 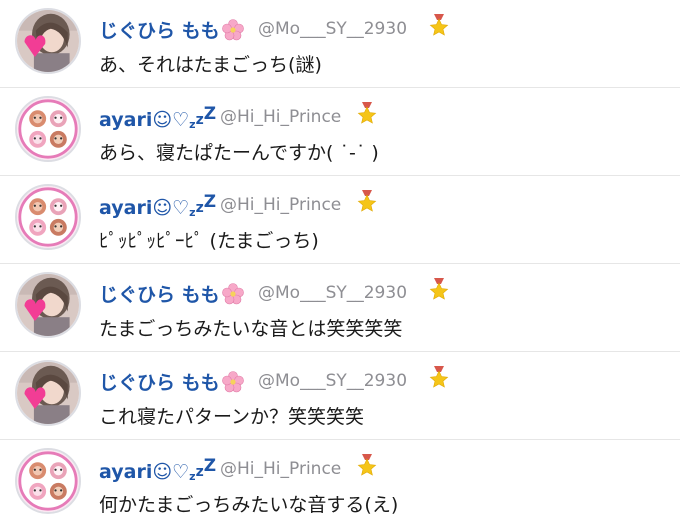 What do you see at coordinates (251, 329) in the screenshot?
I see `reply-text: たまごっちみたいな音とは笑笑笑笑` at bounding box center [251, 329].